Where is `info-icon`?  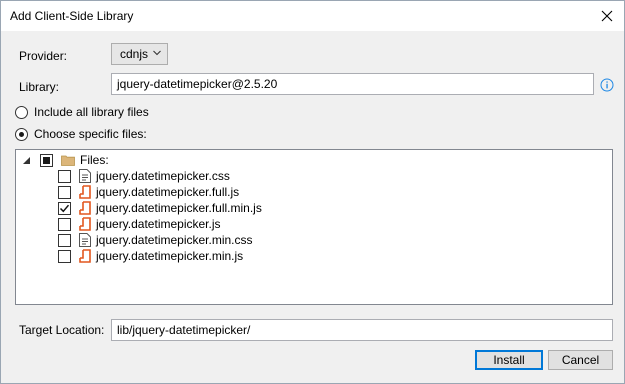
info-icon is located at coordinates (607, 85).